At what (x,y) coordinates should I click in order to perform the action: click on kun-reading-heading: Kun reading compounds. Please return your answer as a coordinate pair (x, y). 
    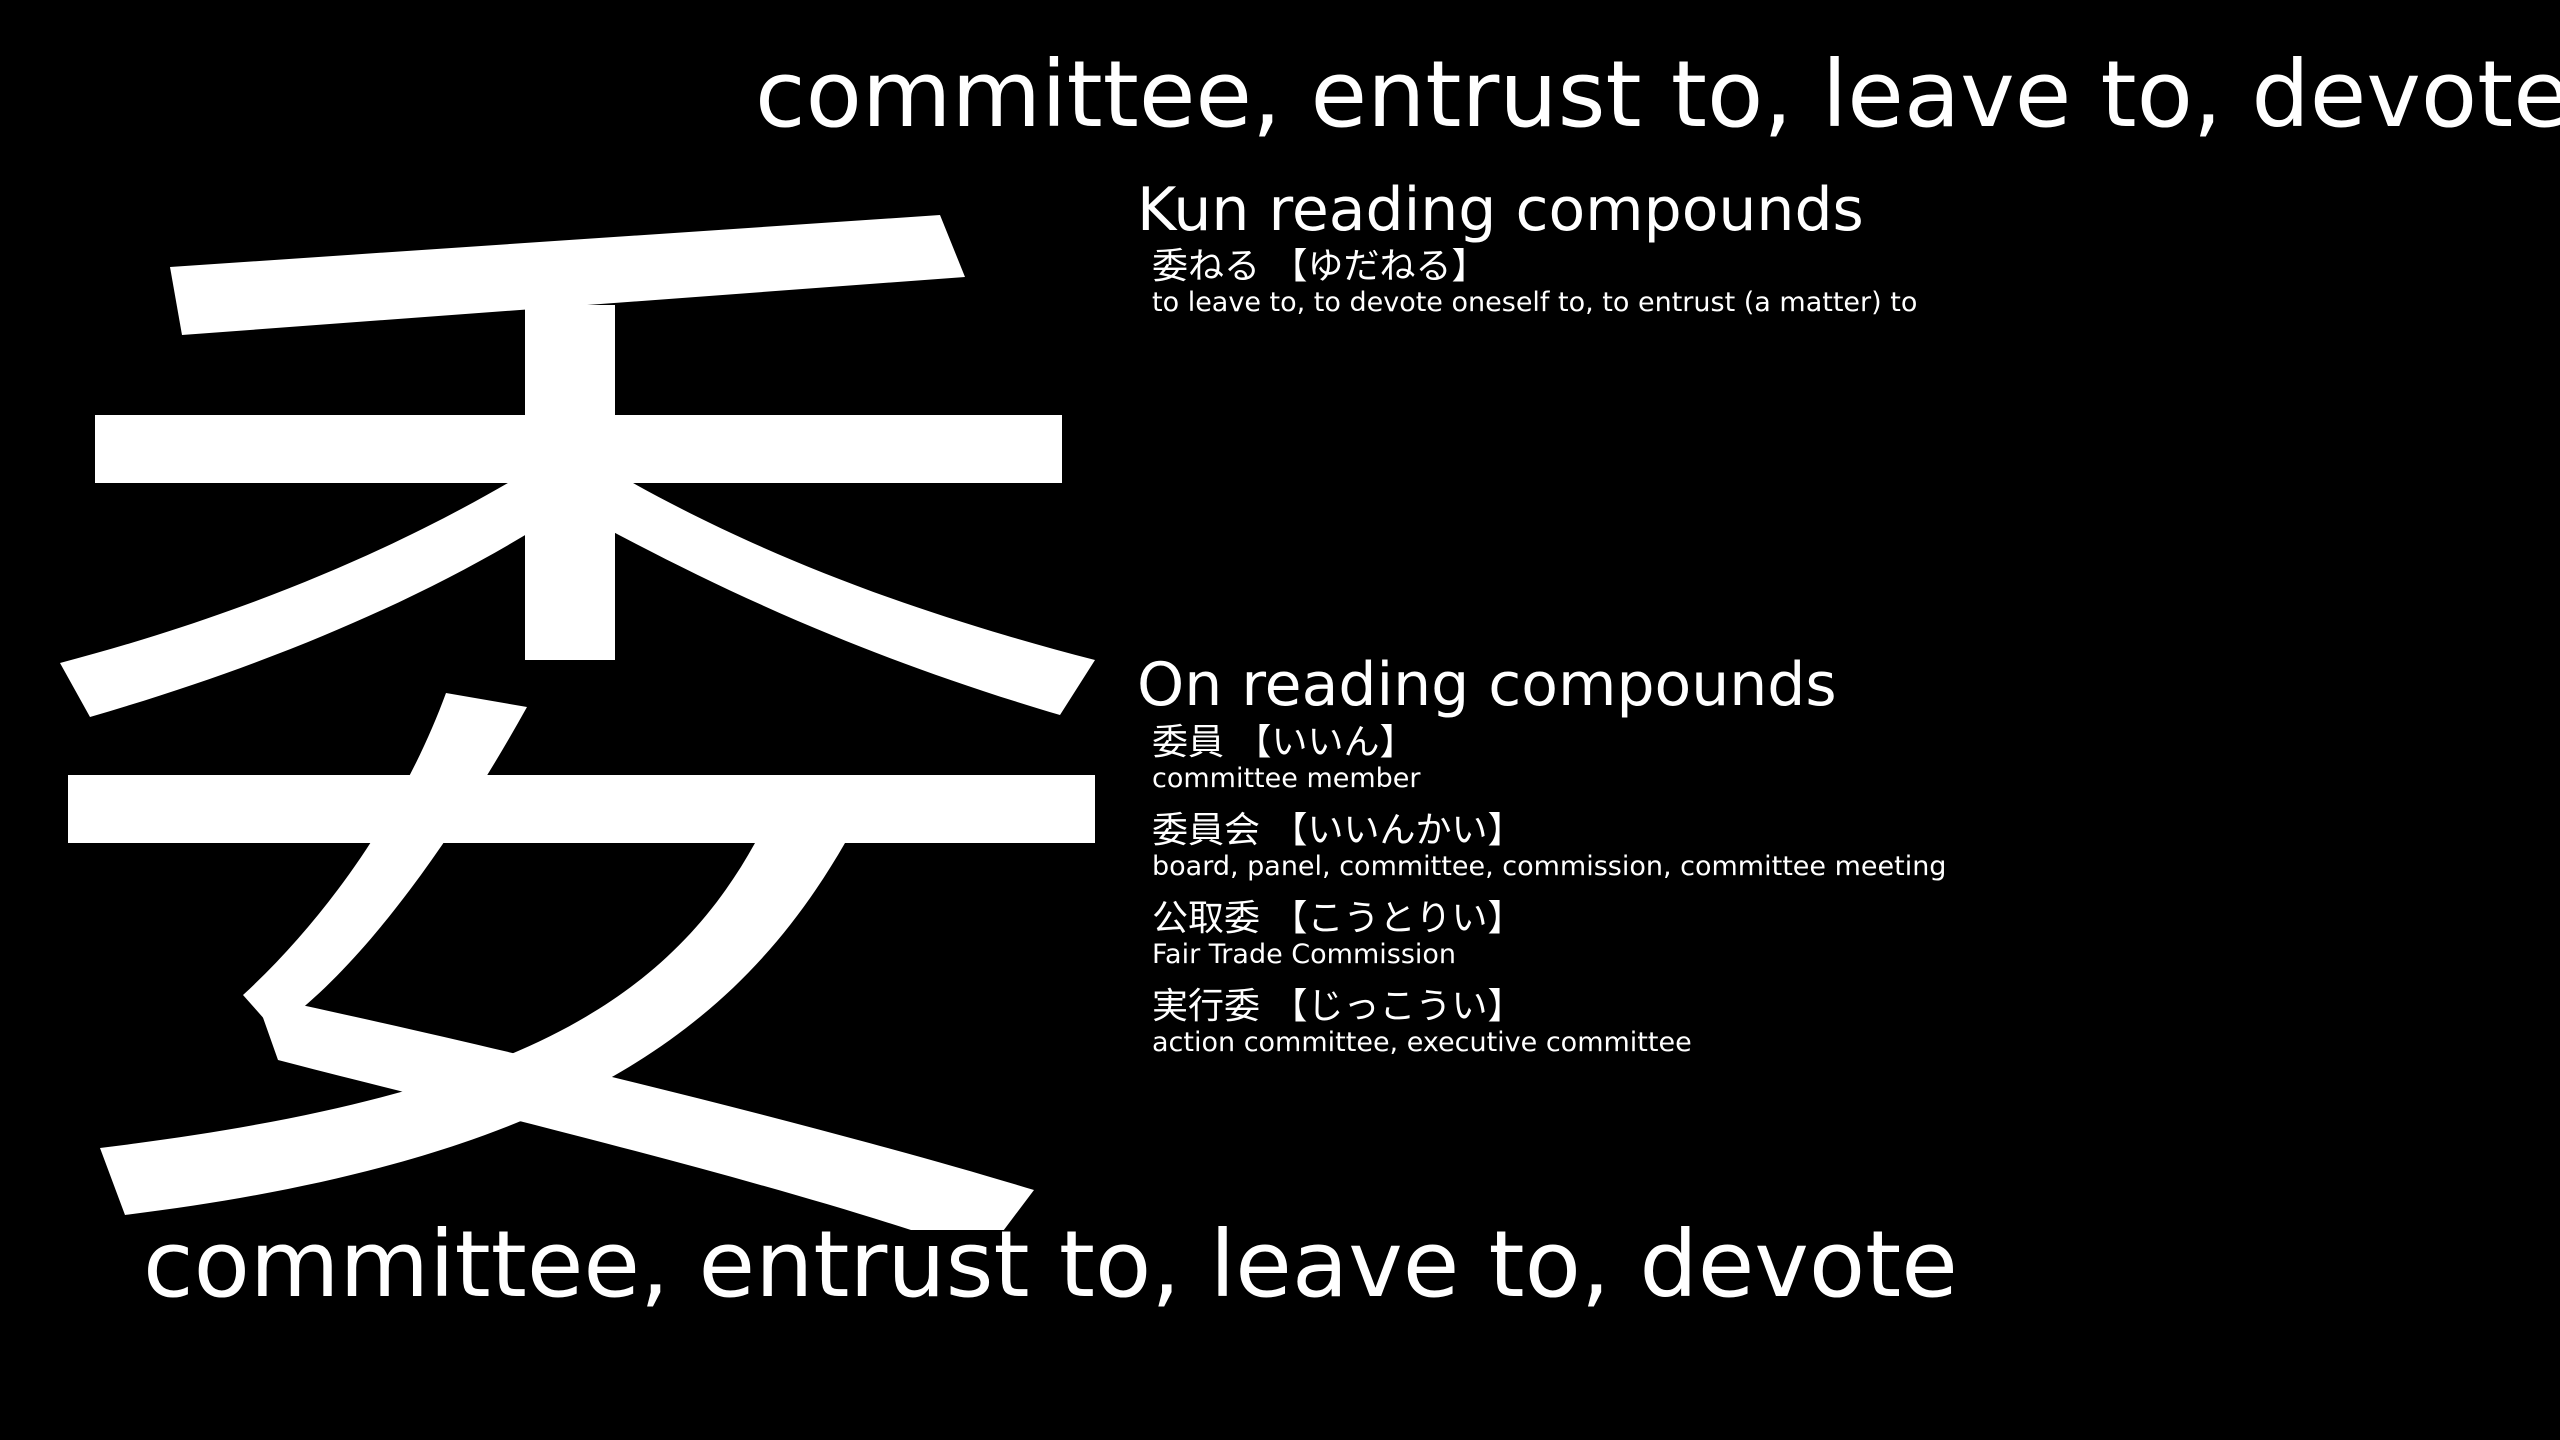
    Looking at the image, I should click on (1500, 210).